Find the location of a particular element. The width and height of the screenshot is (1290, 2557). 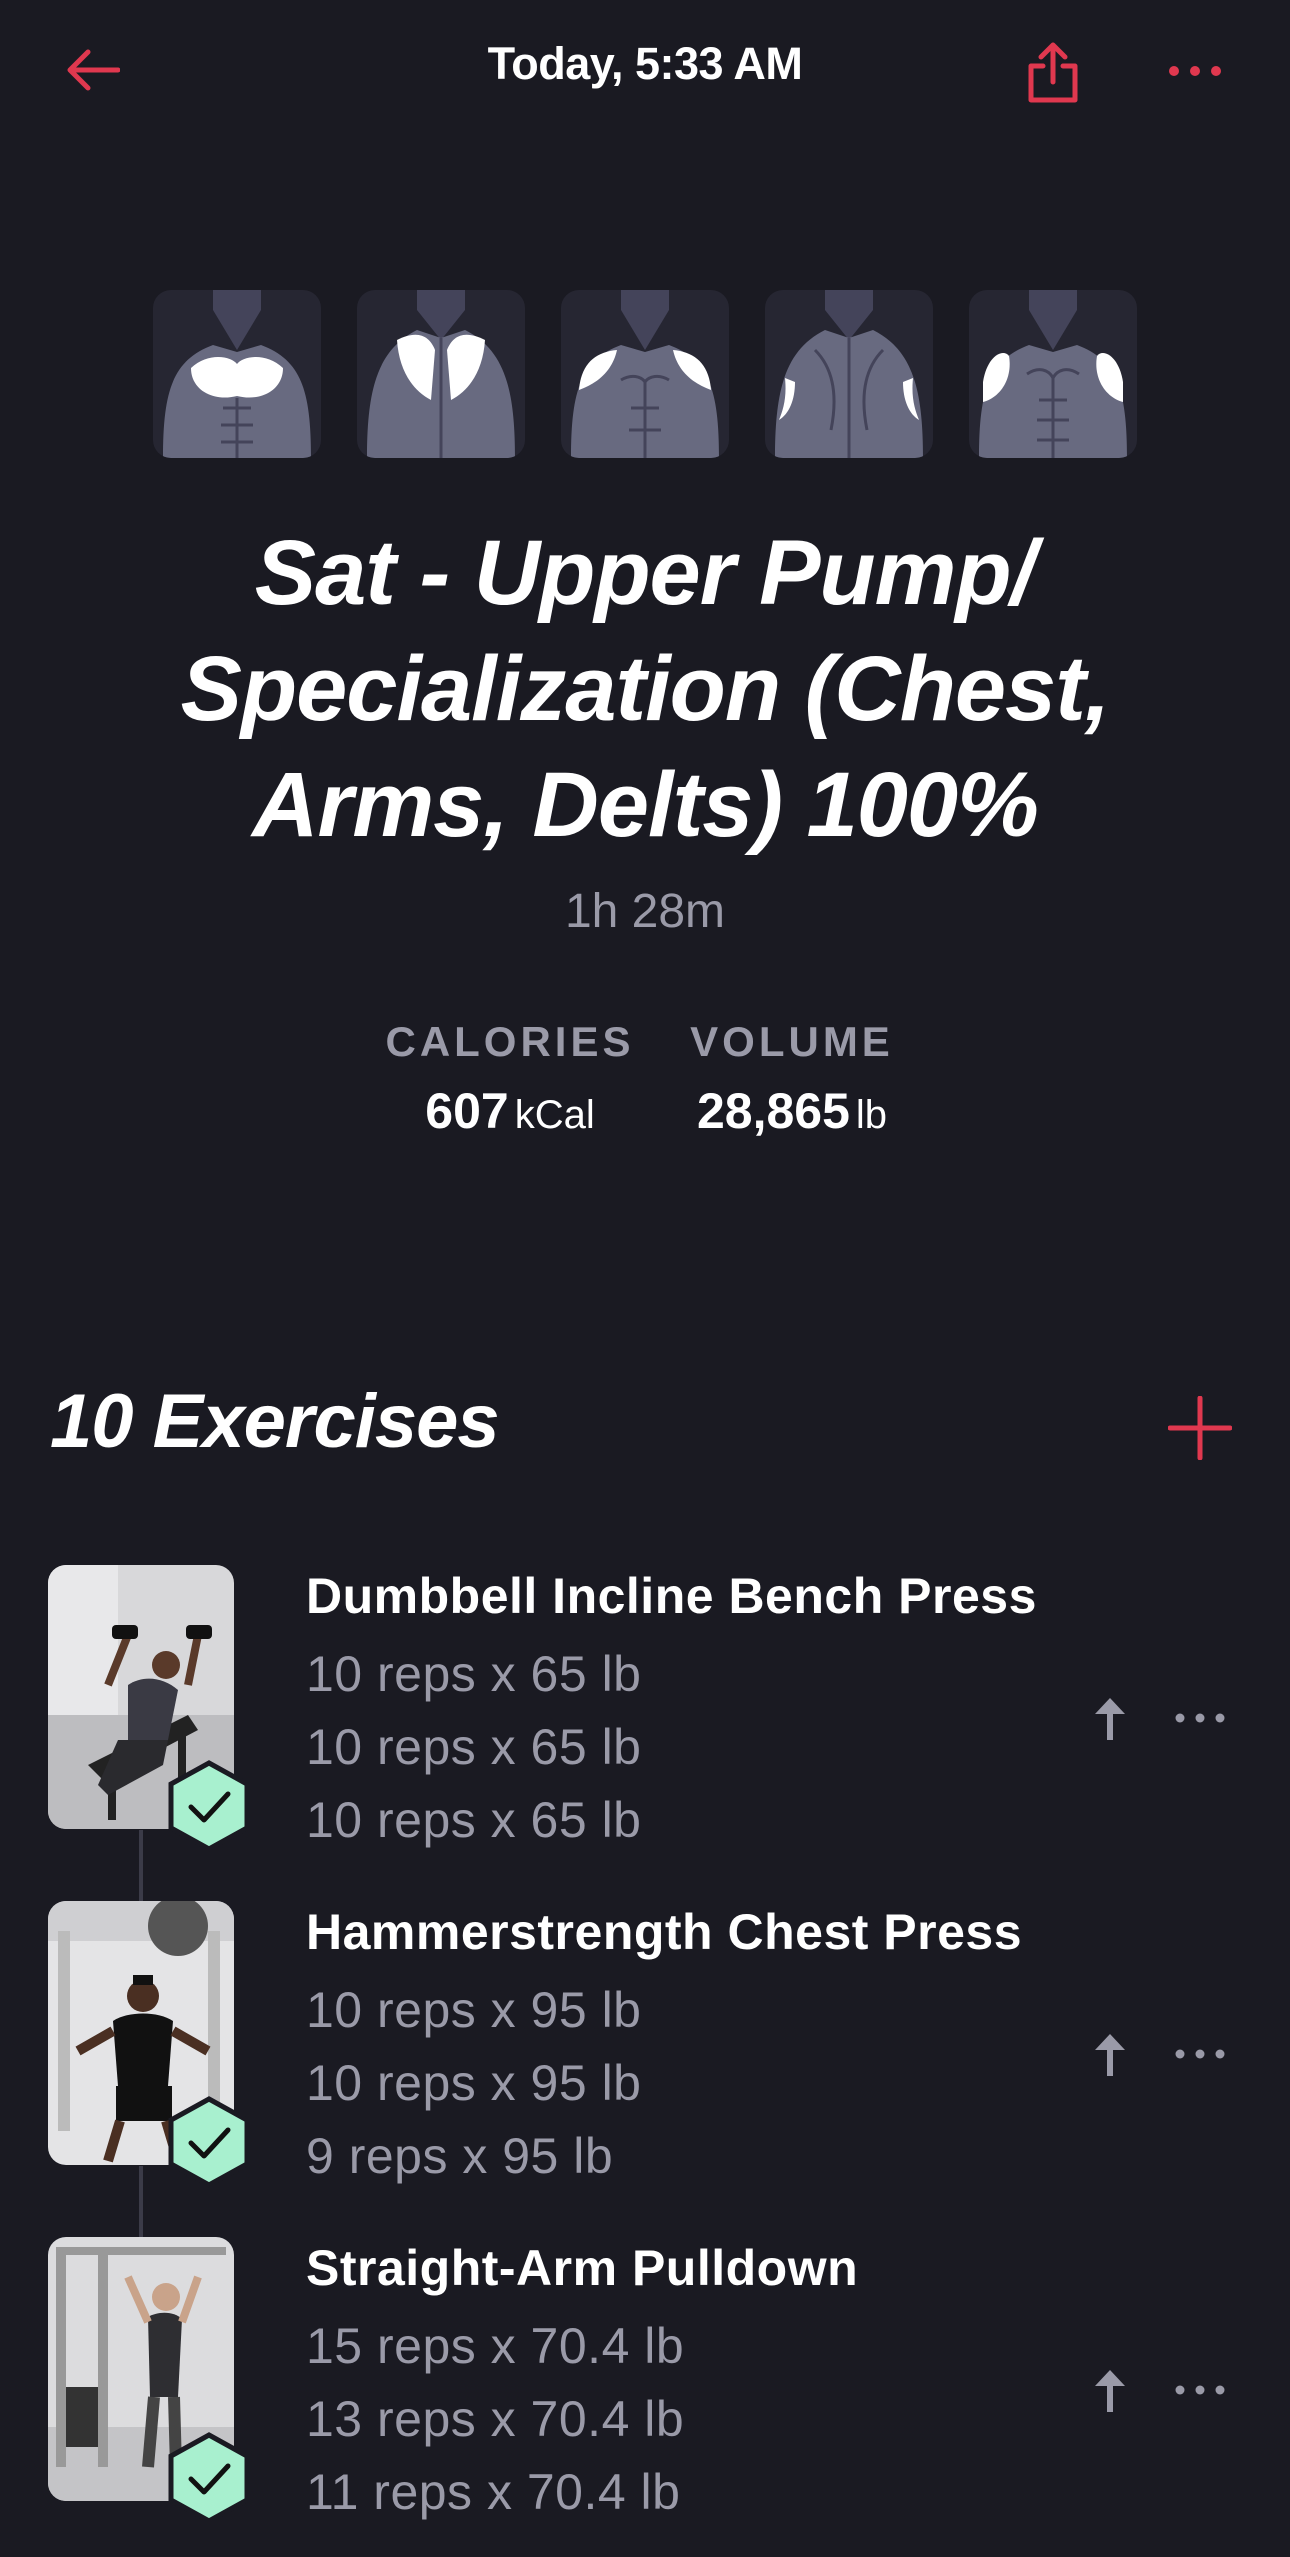

add-exercise-button is located at coordinates (1200, 1428).